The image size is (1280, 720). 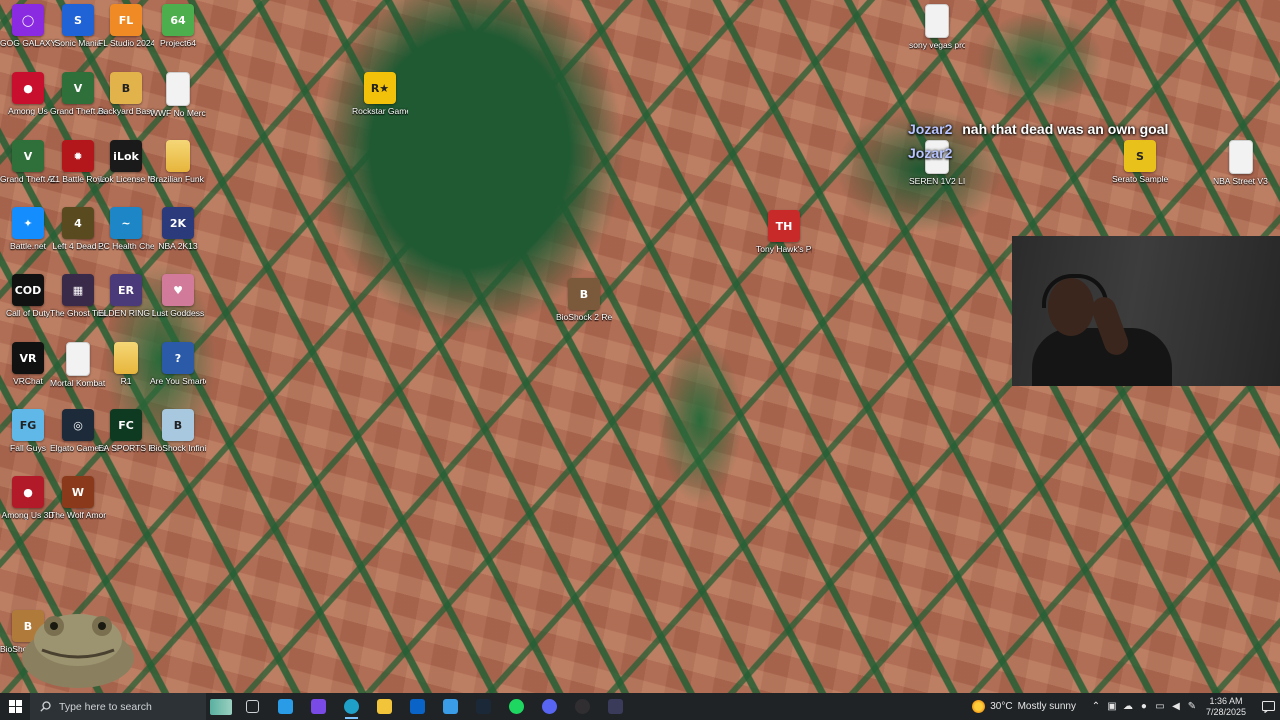 What do you see at coordinates (28, 431) in the screenshot?
I see `desktop-icon: FG Fall Guys` at bounding box center [28, 431].